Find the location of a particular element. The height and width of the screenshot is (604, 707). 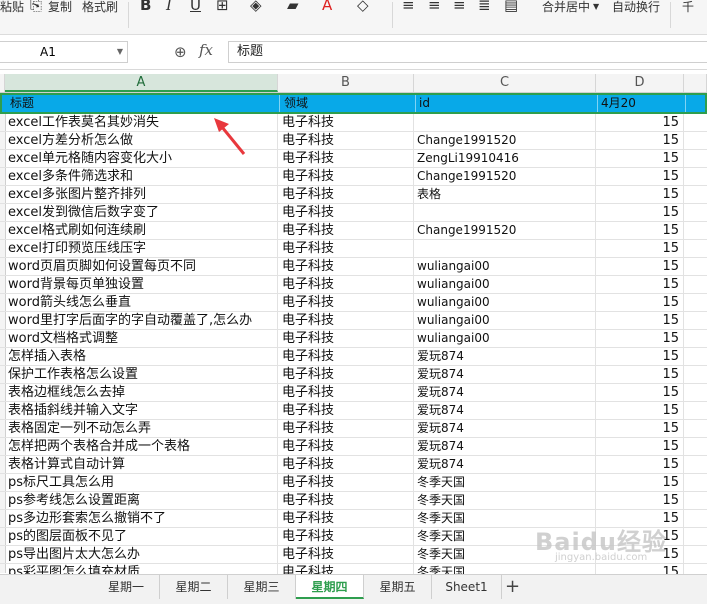

formula-bar: A1 ▼ ⊕ fx 标题 is located at coordinates (353, 52).